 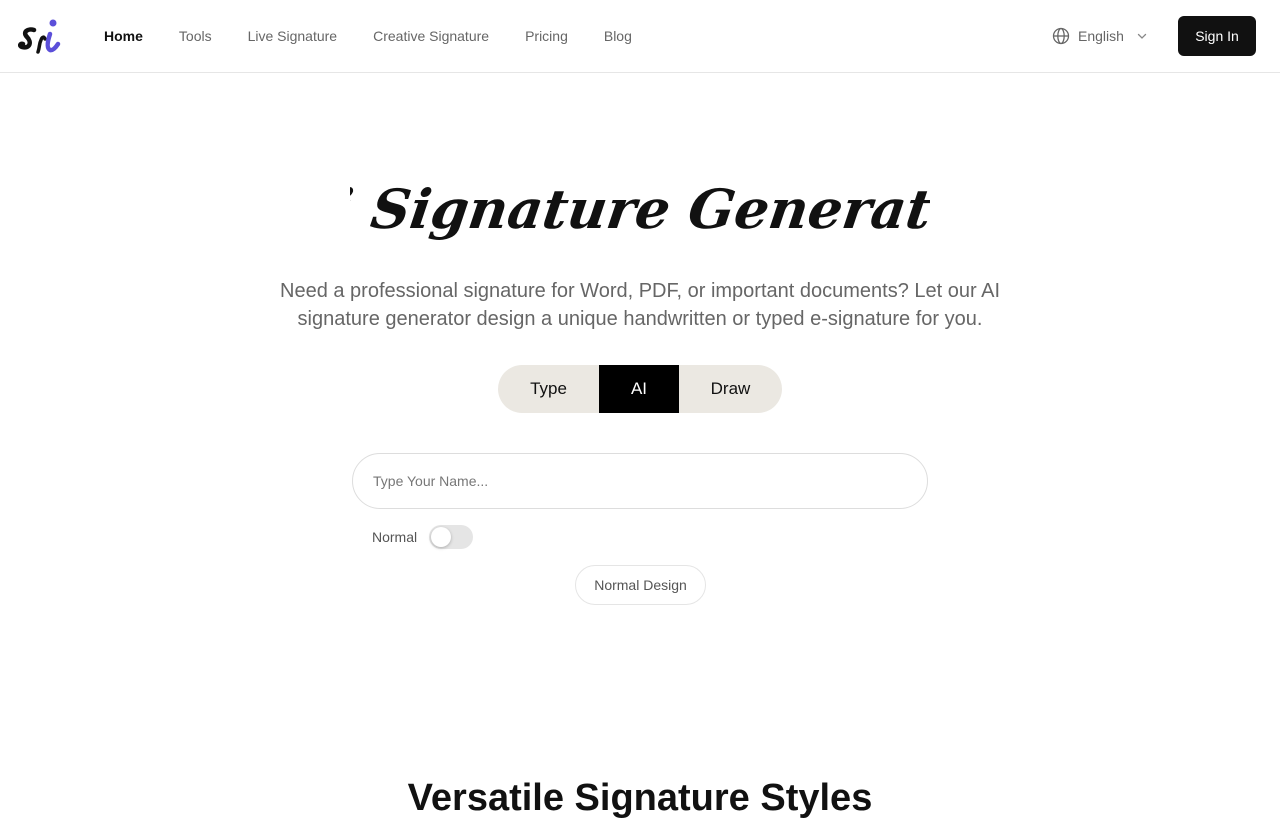 I want to click on normal-toggle-switch, so click(x=451, y=537).